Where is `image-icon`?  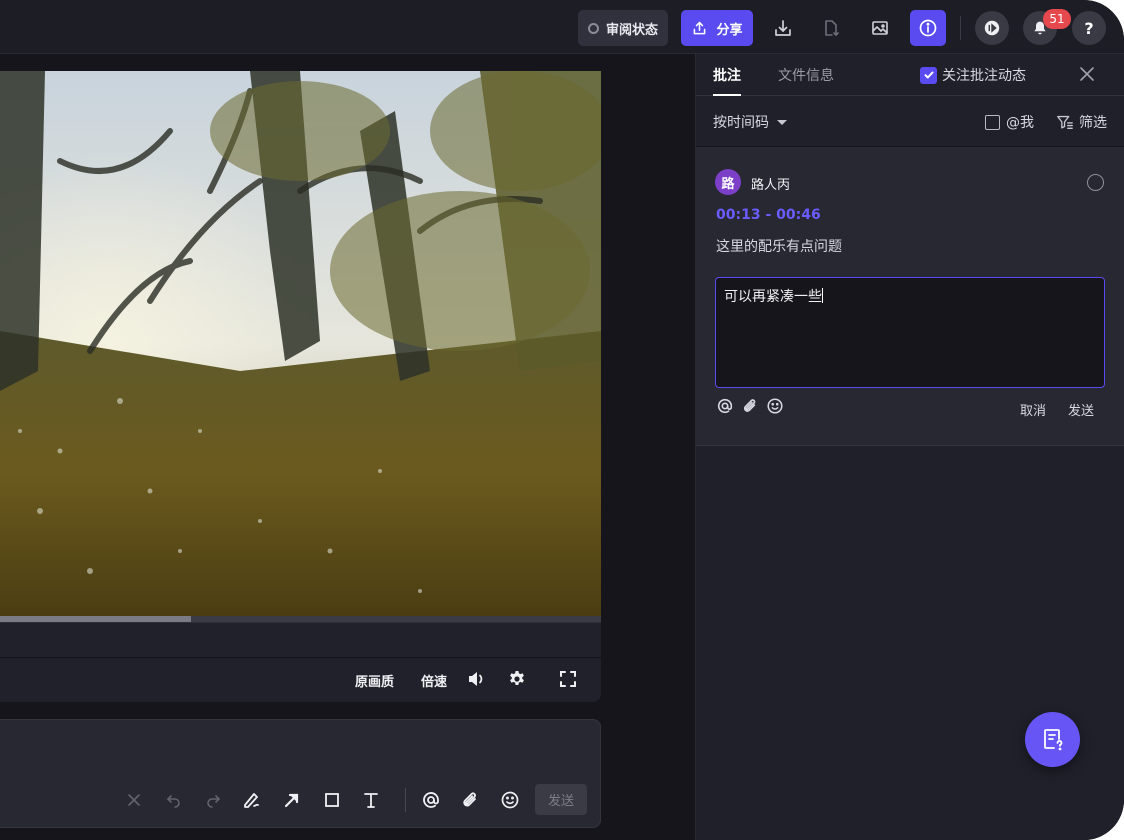 image-icon is located at coordinates (880, 28).